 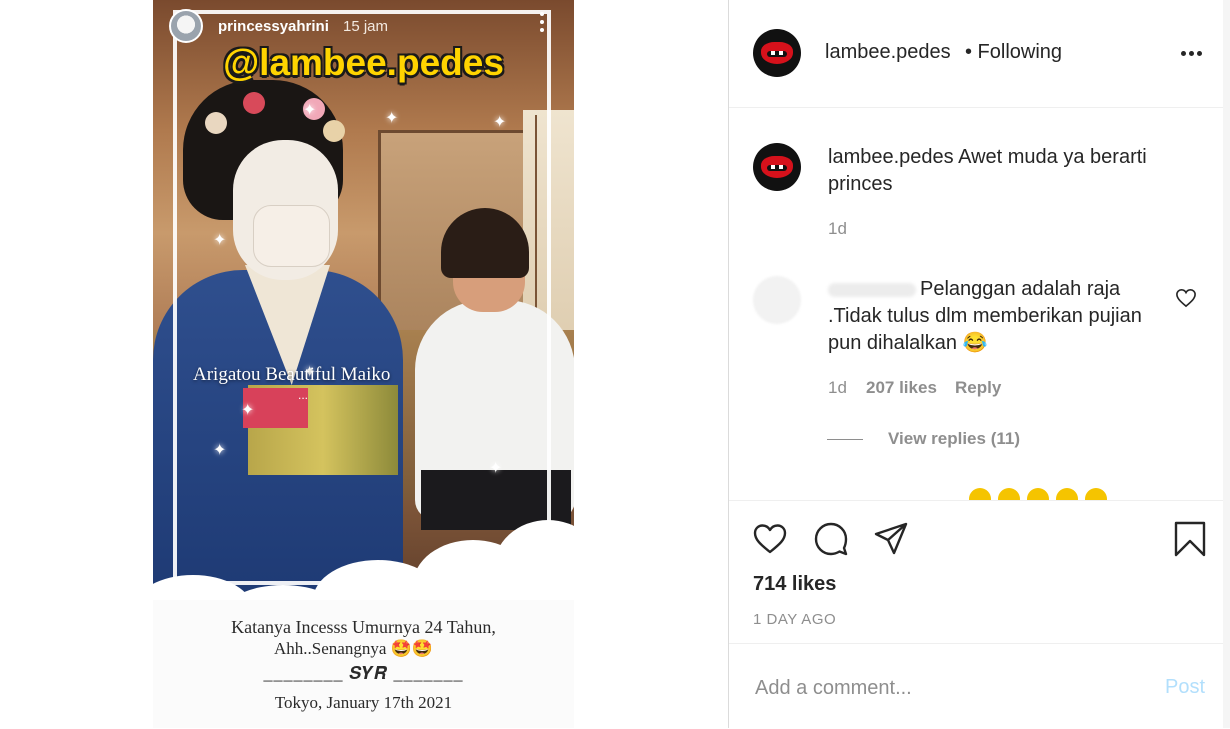 What do you see at coordinates (363, 702) in the screenshot?
I see `caption-line-4: Tokyo, January 17th 2021` at bounding box center [363, 702].